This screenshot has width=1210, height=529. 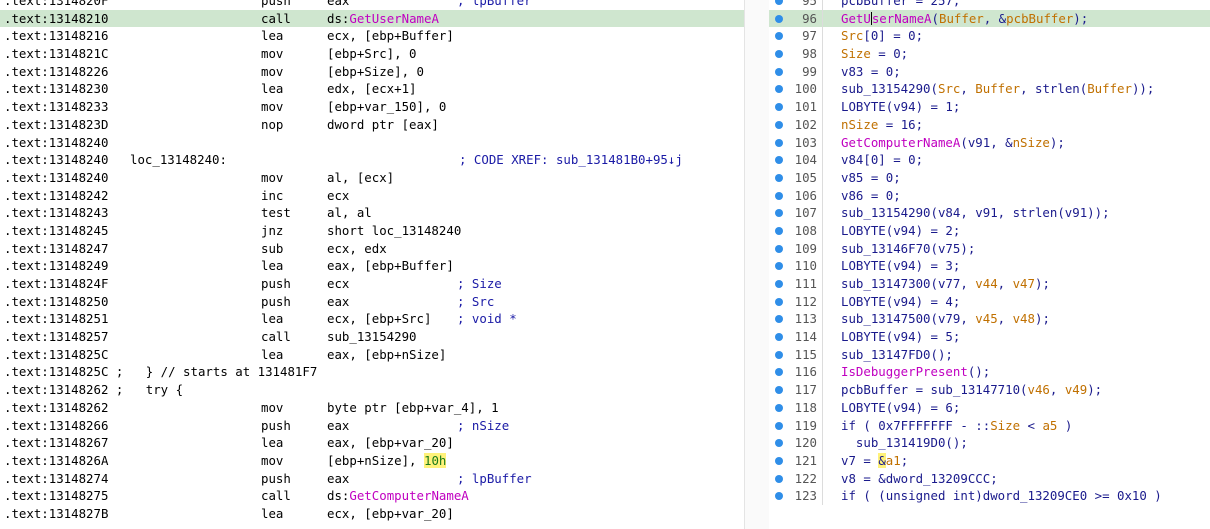 What do you see at coordinates (390, 514) in the screenshot?
I see `disasm-operand: ecx, [ebp+var_20]` at bounding box center [390, 514].